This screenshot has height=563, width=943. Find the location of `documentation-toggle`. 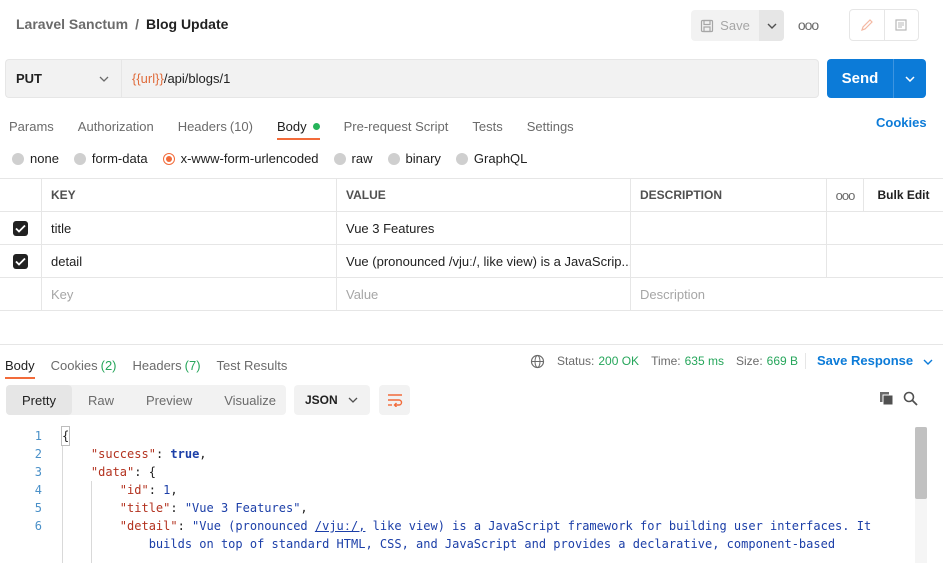

documentation-toggle is located at coordinates (902, 25).